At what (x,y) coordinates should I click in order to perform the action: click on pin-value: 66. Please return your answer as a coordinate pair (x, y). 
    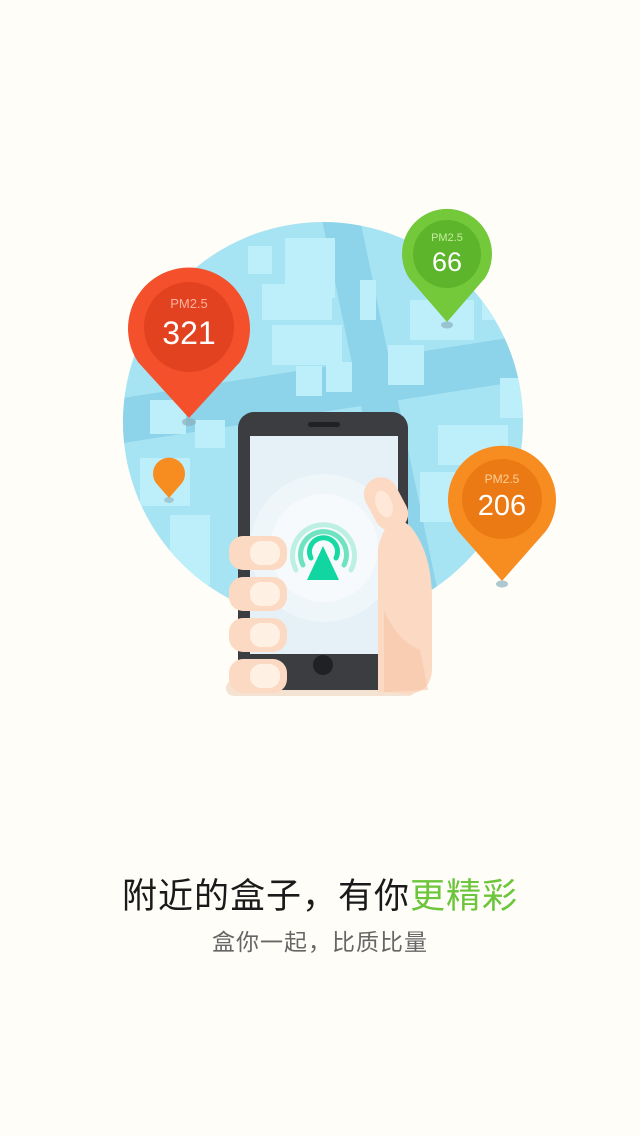
    Looking at the image, I should click on (447, 262).